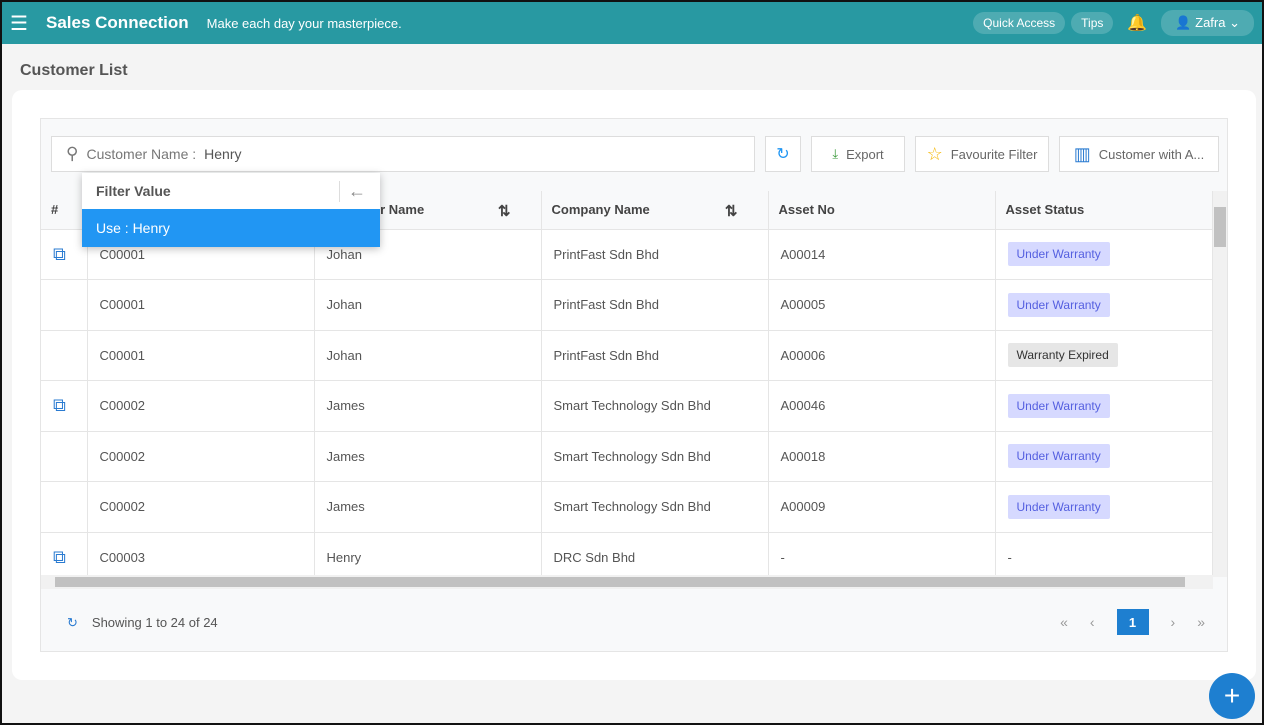 This screenshot has height=725, width=1264. Describe the element at coordinates (882, 456) in the screenshot. I see `asset-no: A00018` at that location.